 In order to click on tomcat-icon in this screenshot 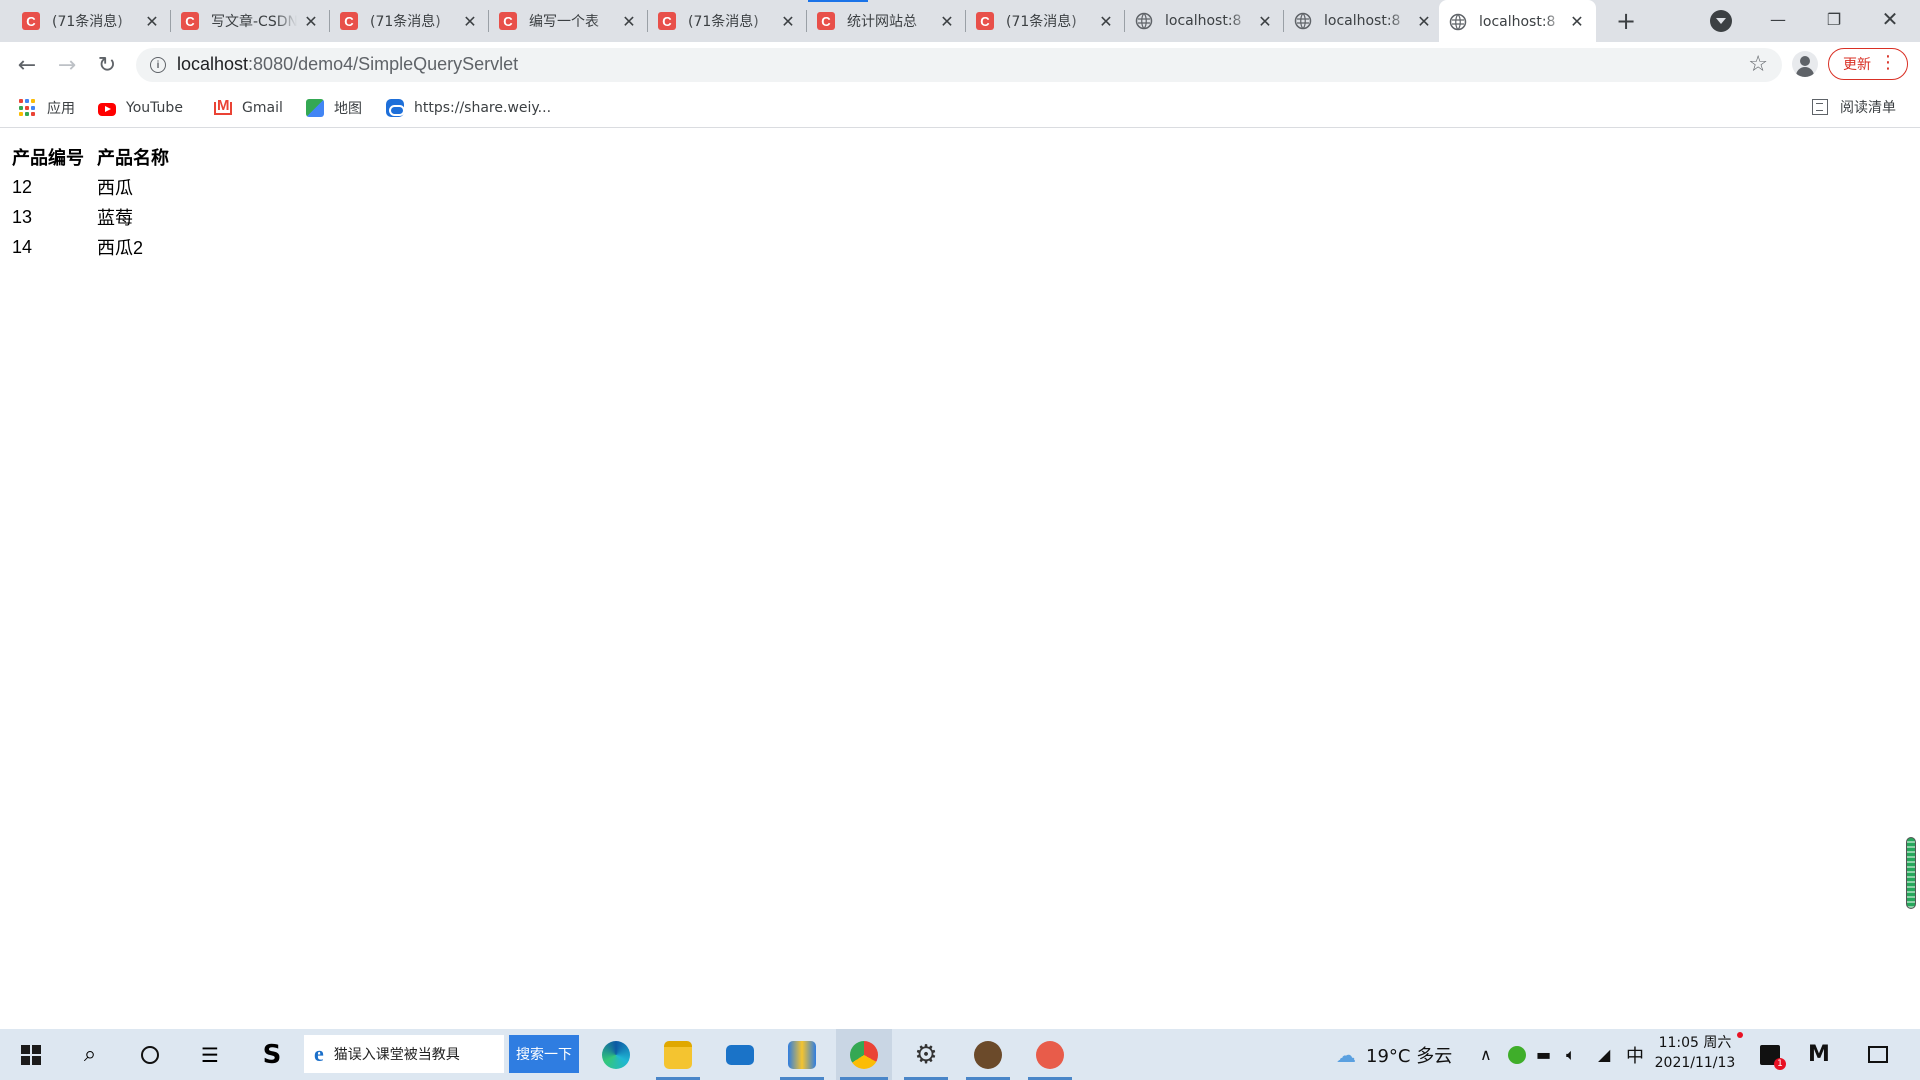, I will do `click(988, 1054)`.